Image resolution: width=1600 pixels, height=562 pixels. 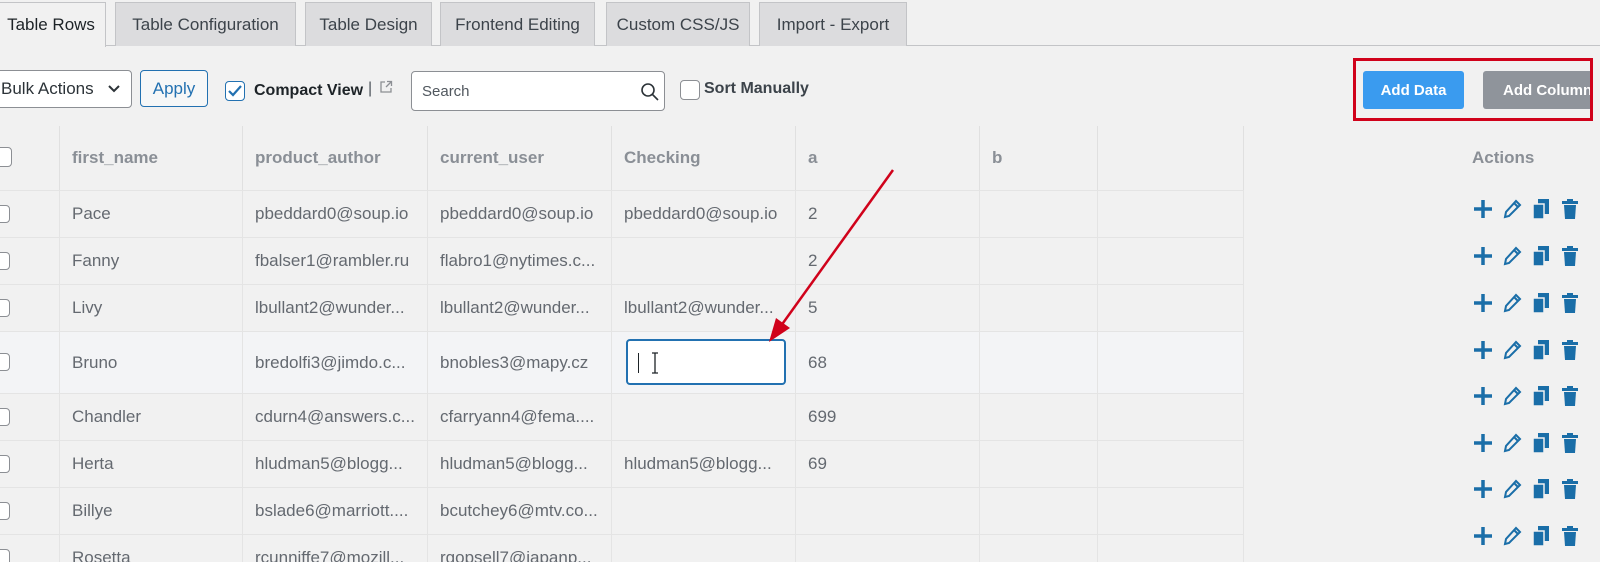 I want to click on tab-import-export: Import - Export, so click(x=833, y=24).